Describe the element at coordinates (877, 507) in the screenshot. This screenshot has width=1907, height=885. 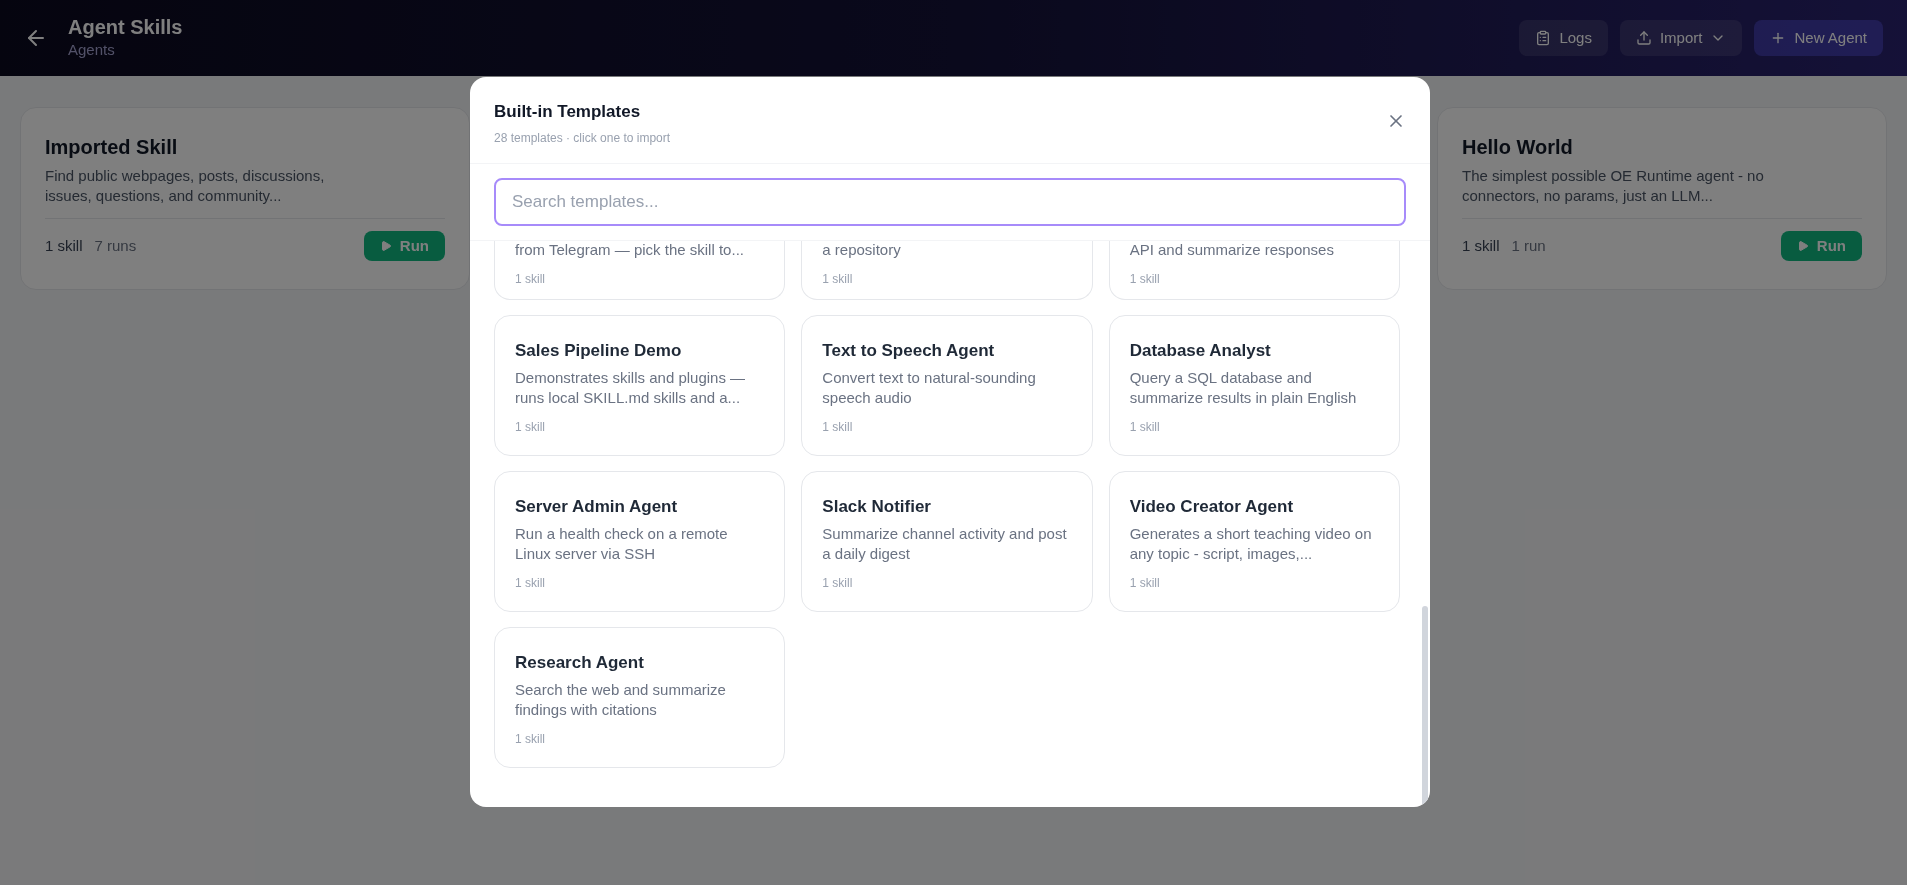
I see `template-name: Slack Notifier` at that location.